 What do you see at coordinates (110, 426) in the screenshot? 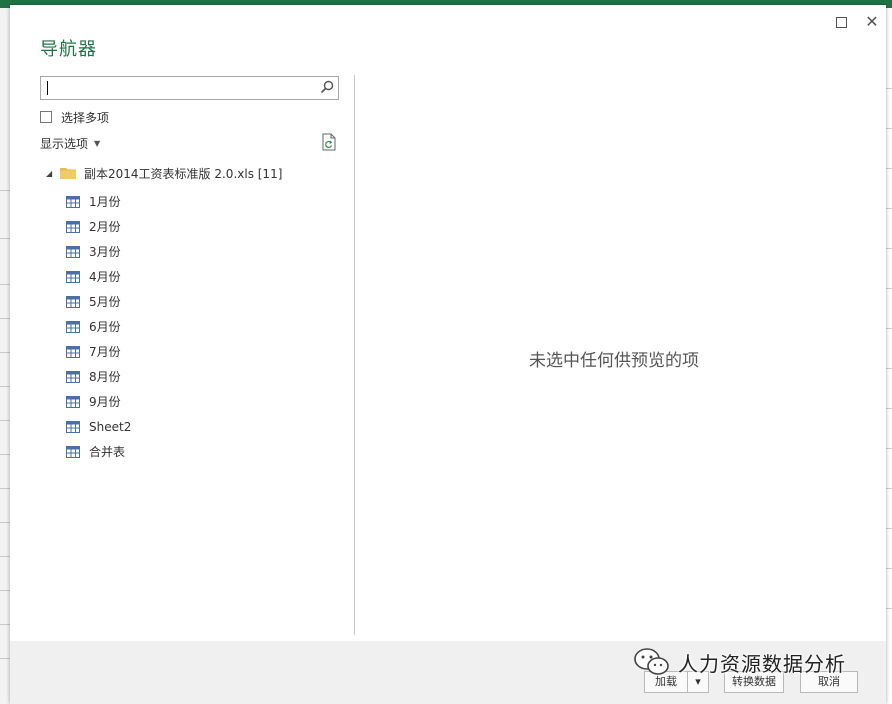
I see `tree-item-label: Sheet2` at bounding box center [110, 426].